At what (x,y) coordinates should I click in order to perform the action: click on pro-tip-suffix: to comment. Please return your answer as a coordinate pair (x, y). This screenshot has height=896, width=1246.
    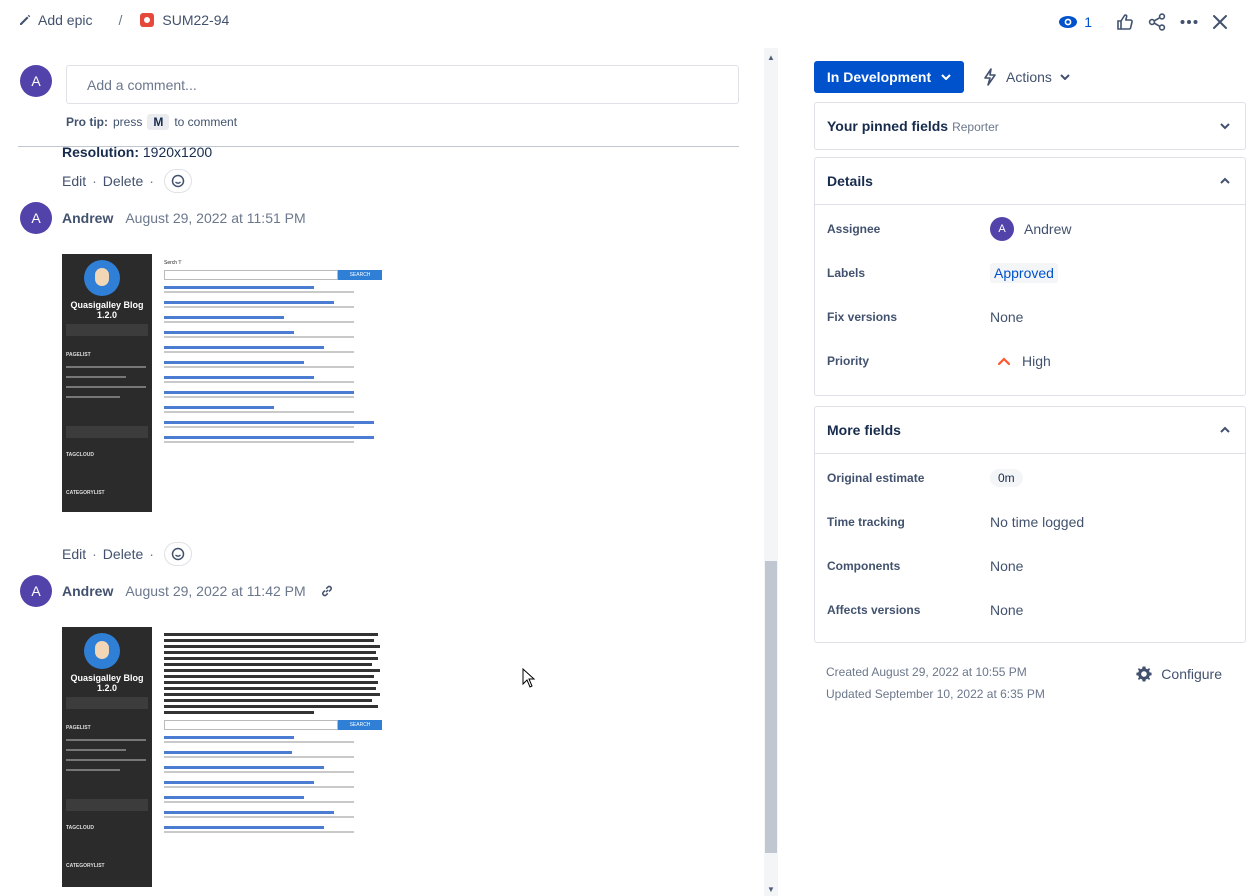
    Looking at the image, I should click on (206, 122).